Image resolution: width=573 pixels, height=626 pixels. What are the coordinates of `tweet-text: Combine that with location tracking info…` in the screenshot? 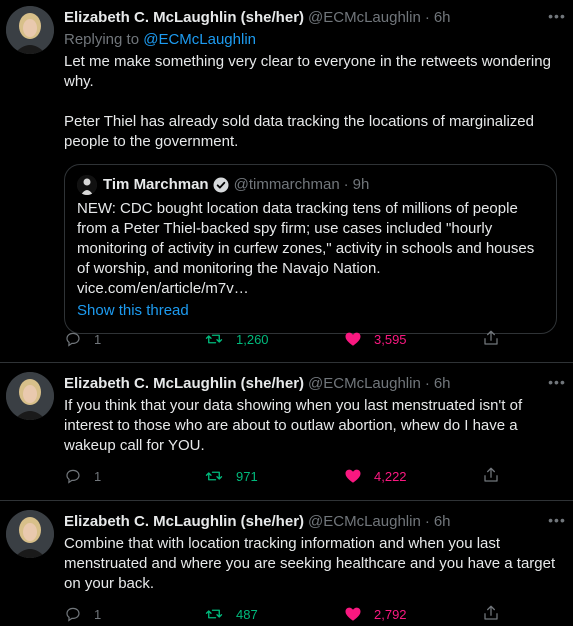 It's located at (310, 563).